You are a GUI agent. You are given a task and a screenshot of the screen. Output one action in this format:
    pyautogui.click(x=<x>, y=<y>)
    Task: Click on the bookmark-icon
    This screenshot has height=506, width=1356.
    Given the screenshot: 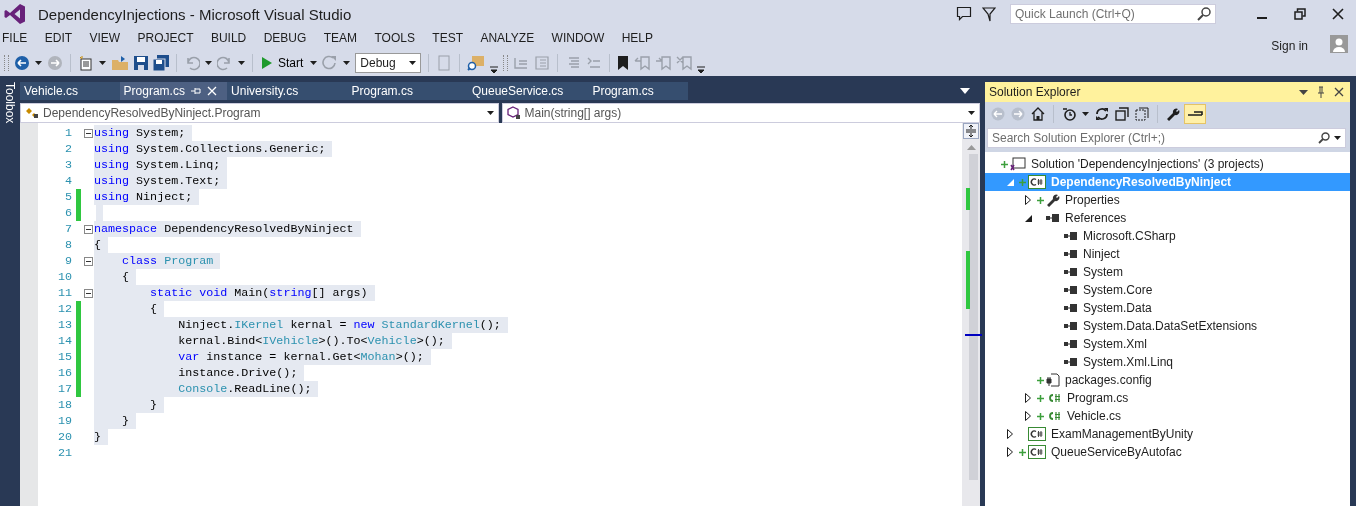 What is the action you would take?
    pyautogui.click(x=623, y=63)
    